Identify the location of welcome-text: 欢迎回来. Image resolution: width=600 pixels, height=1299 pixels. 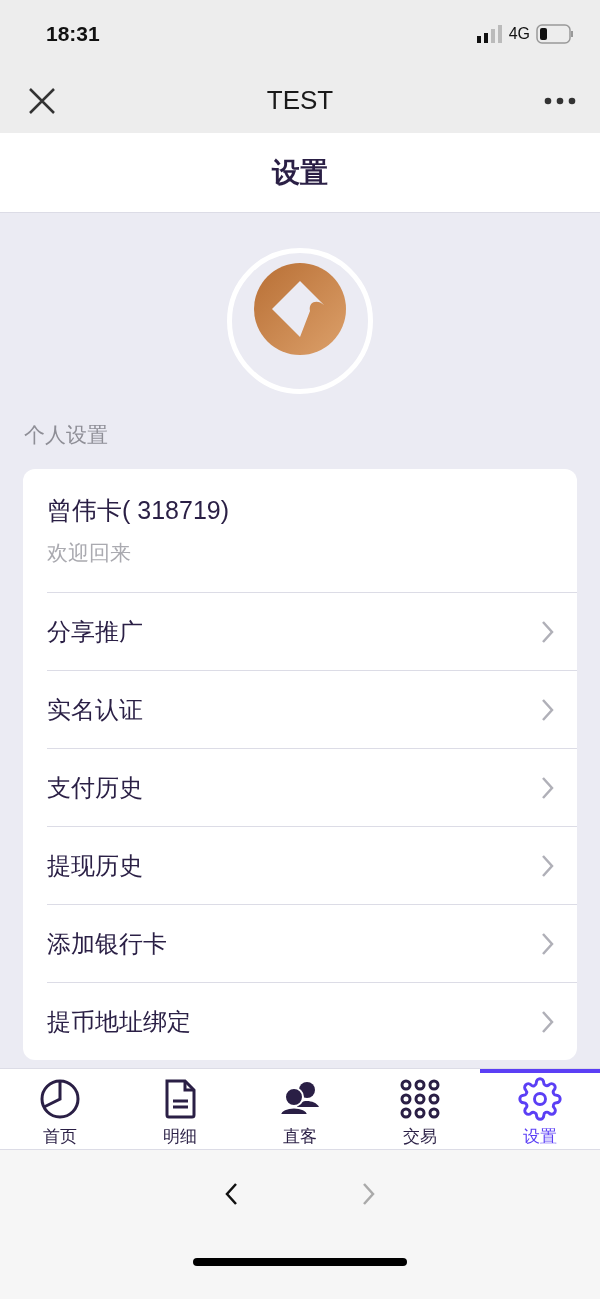
(89, 553).